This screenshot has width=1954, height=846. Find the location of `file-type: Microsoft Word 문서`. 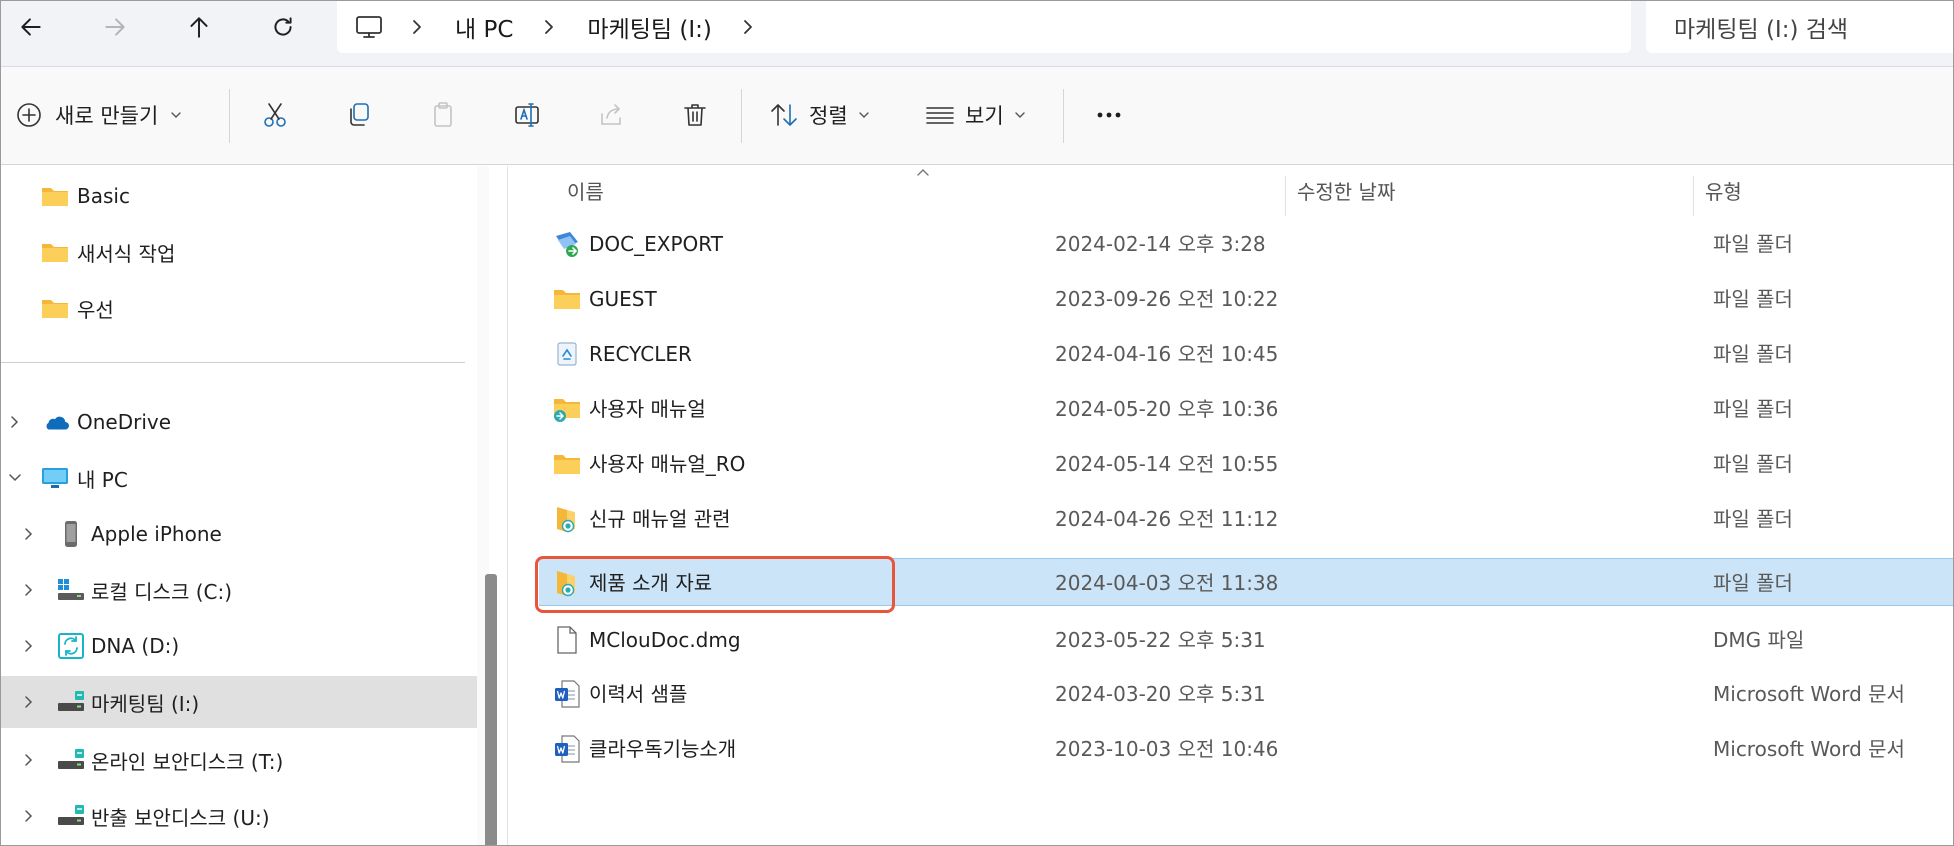

file-type: Microsoft Word 문서 is located at coordinates (1809, 694).